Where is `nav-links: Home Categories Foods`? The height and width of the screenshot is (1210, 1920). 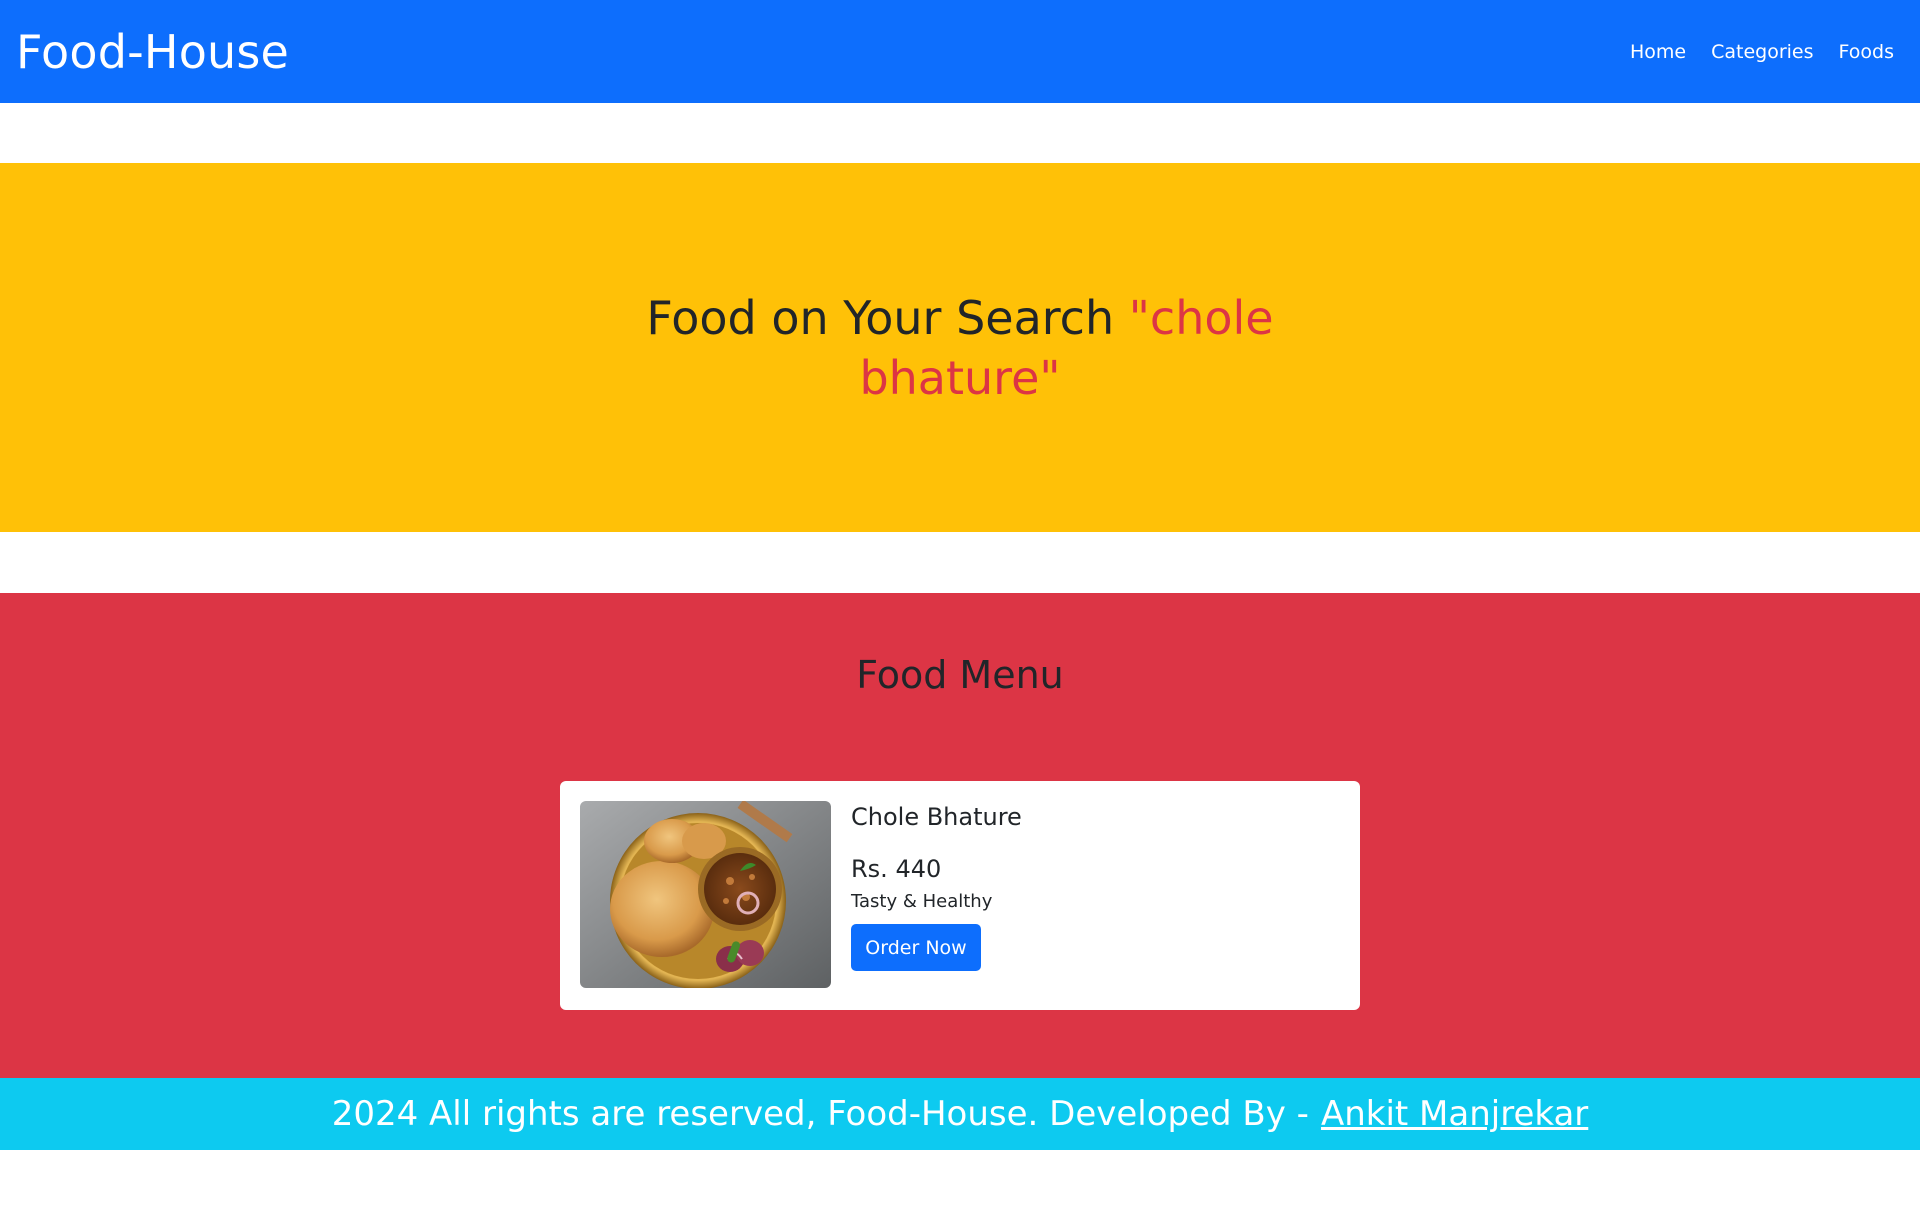 nav-links: Home Categories Foods is located at coordinates (1767, 52).